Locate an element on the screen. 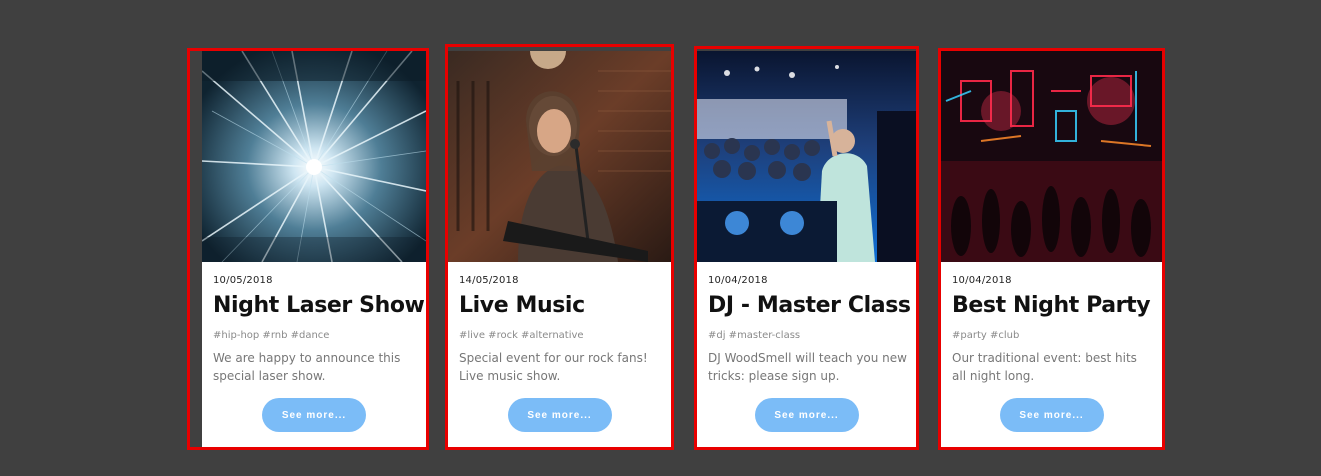 This screenshot has height=476, width=1321. event-image-live-music is located at coordinates (559, 156).